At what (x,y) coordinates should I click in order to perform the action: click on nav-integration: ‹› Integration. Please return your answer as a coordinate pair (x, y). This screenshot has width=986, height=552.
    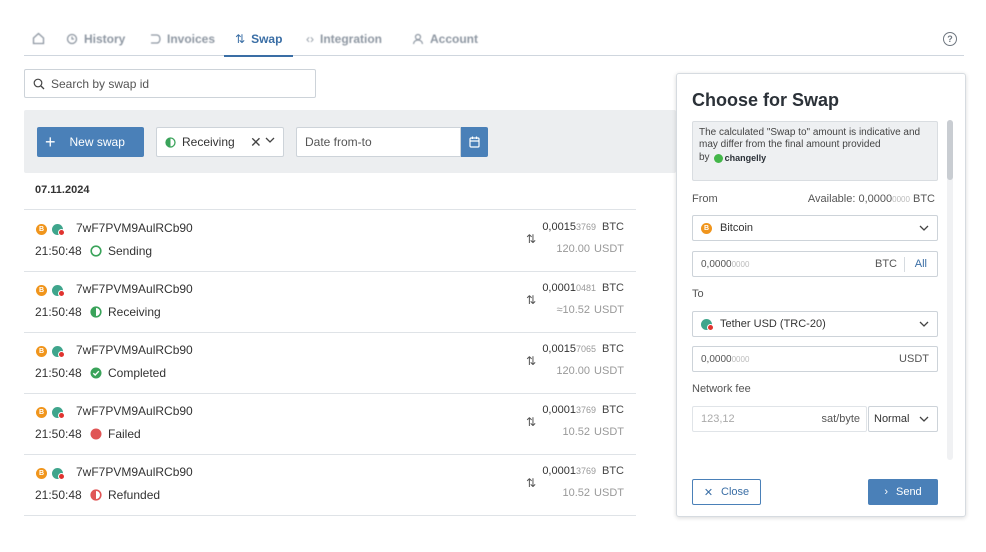
    Looking at the image, I should click on (344, 38).